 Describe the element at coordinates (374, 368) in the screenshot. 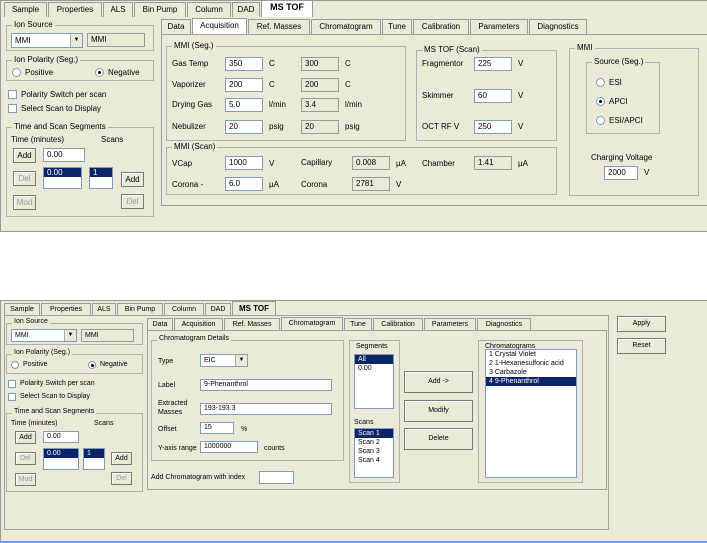

I see `segment-0: 0.00` at that location.